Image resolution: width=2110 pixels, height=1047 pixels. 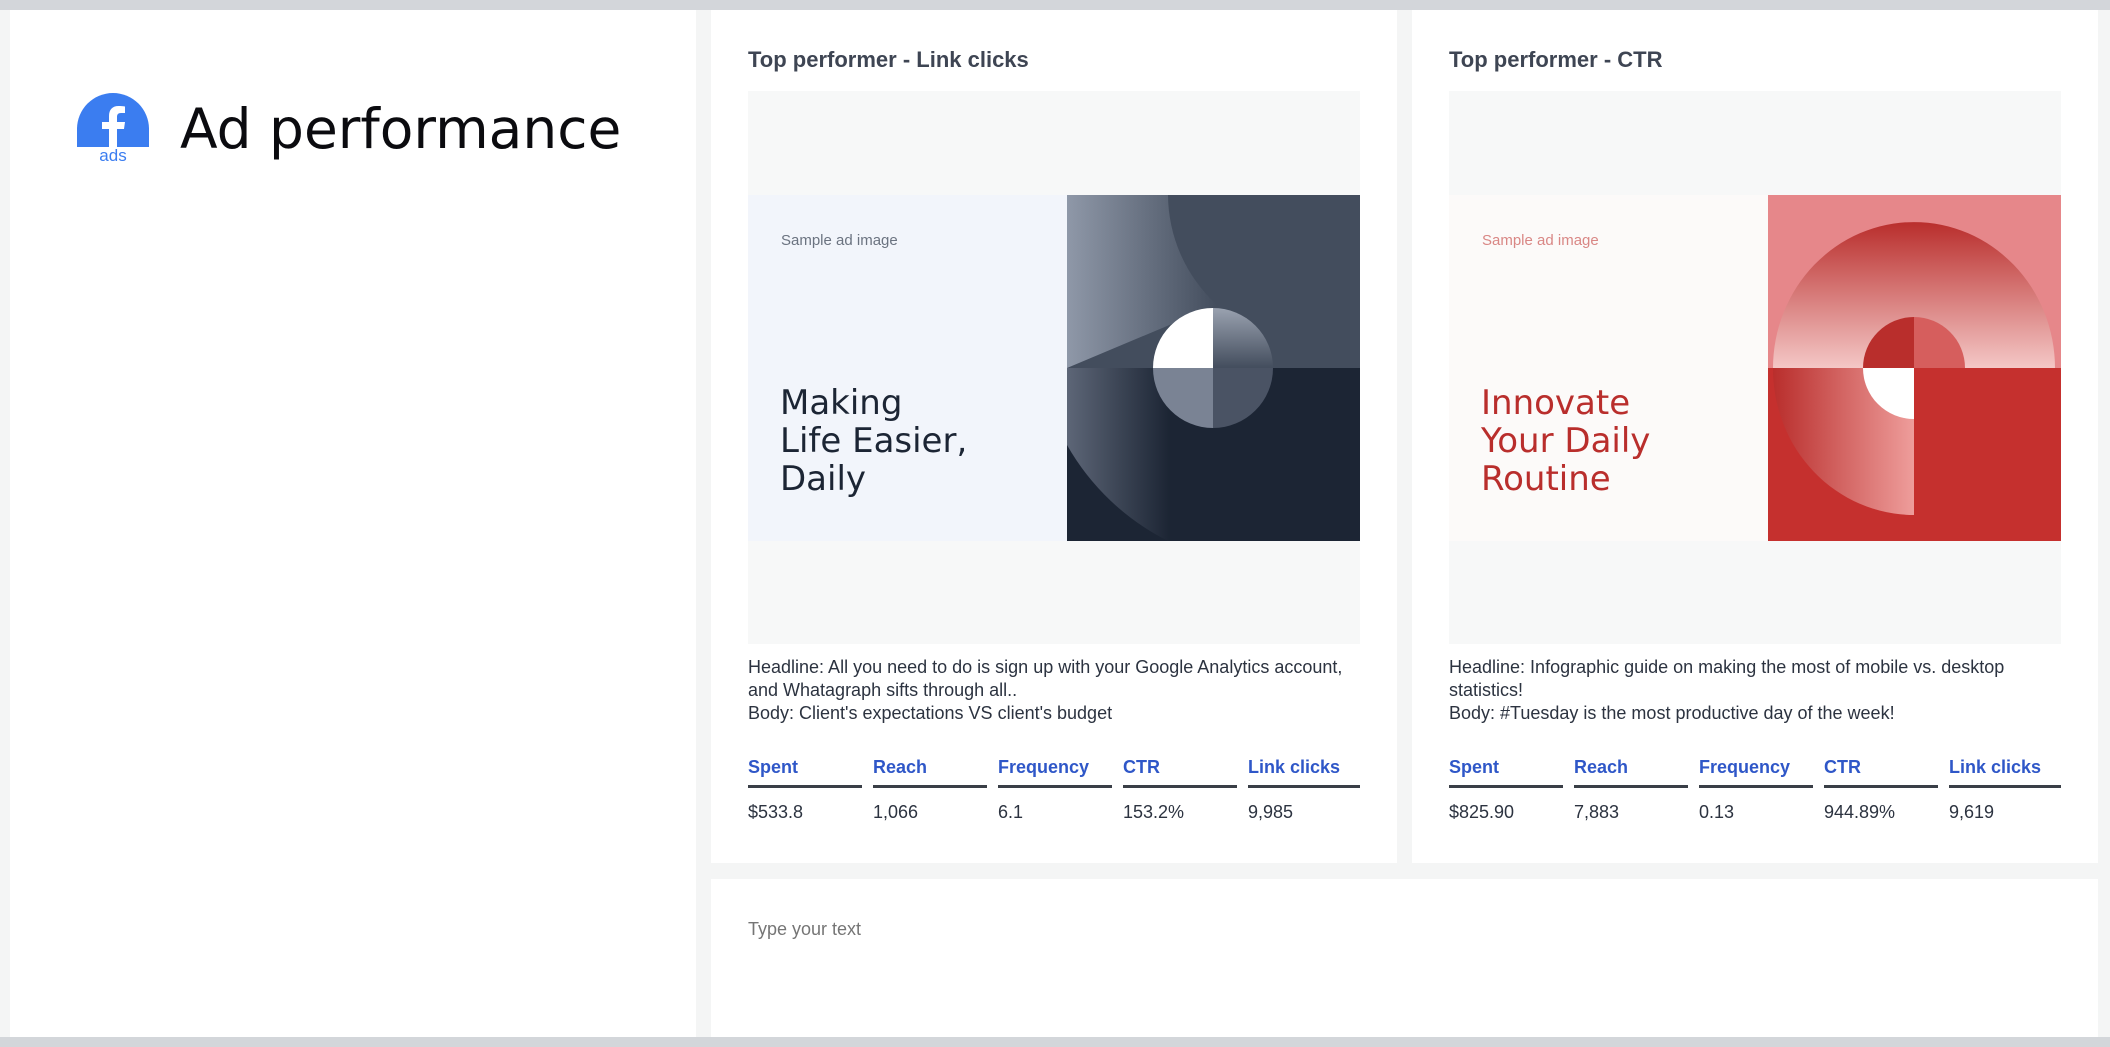 What do you see at coordinates (113, 129) in the screenshot?
I see `facebook-ads-icon: ads` at bounding box center [113, 129].